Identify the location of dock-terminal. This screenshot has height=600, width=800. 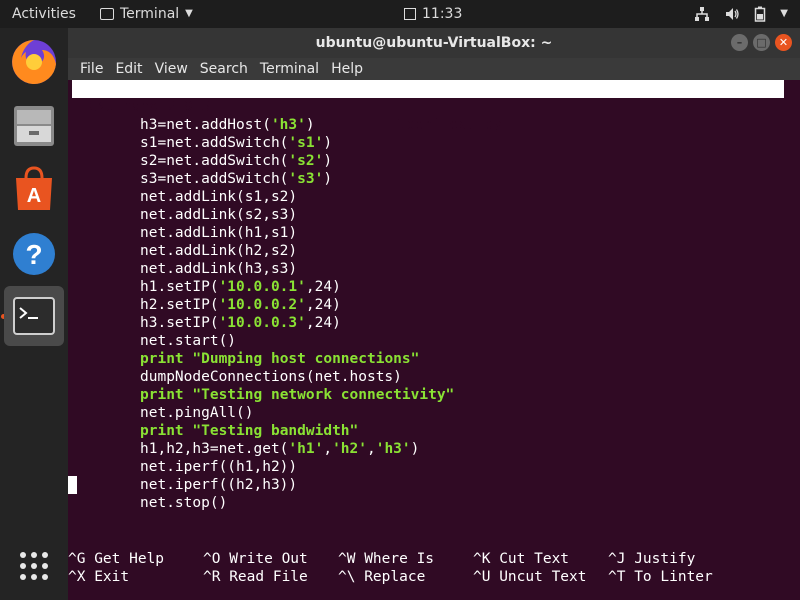
(34, 316).